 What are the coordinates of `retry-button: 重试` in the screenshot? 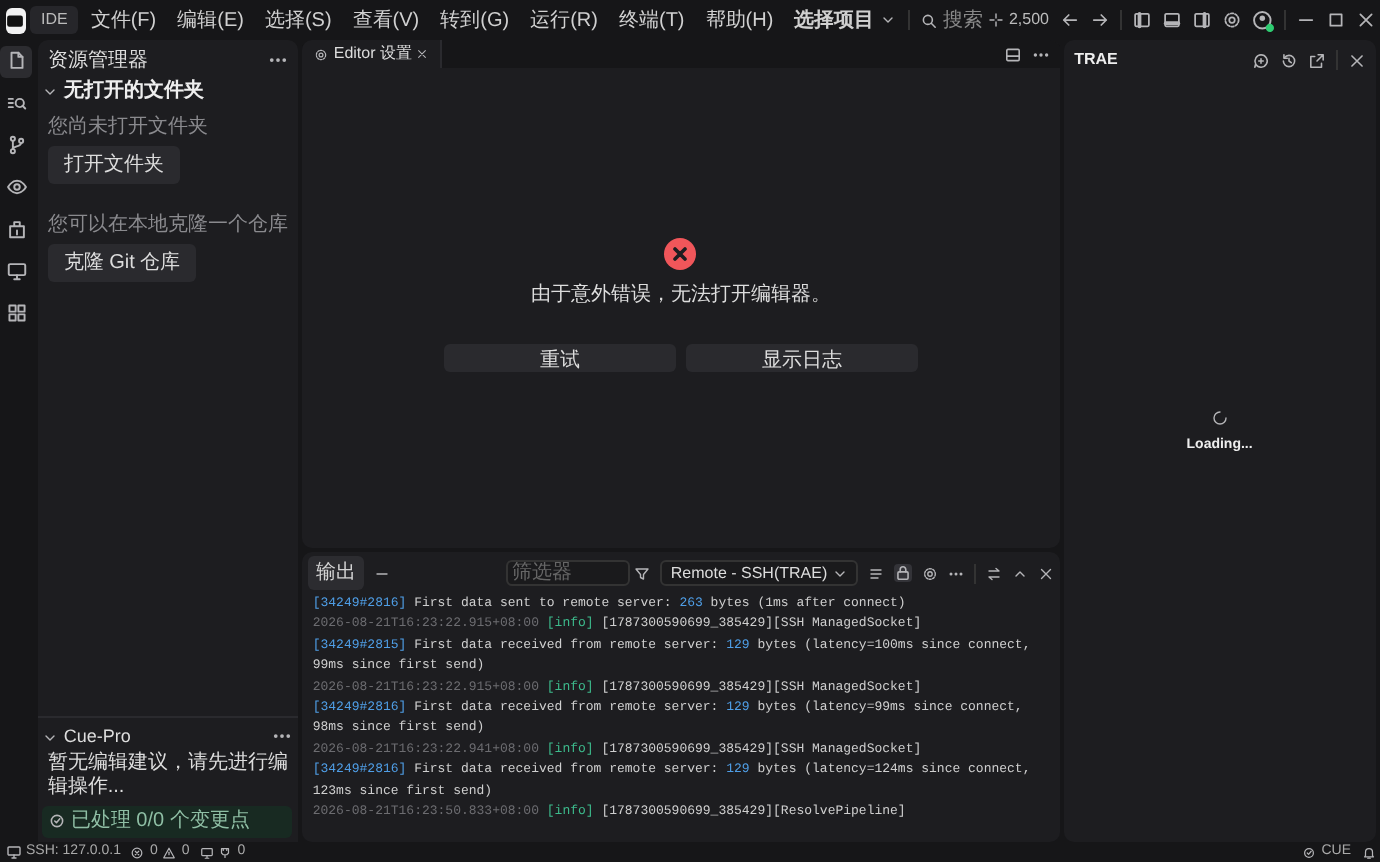 It's located at (559, 358).